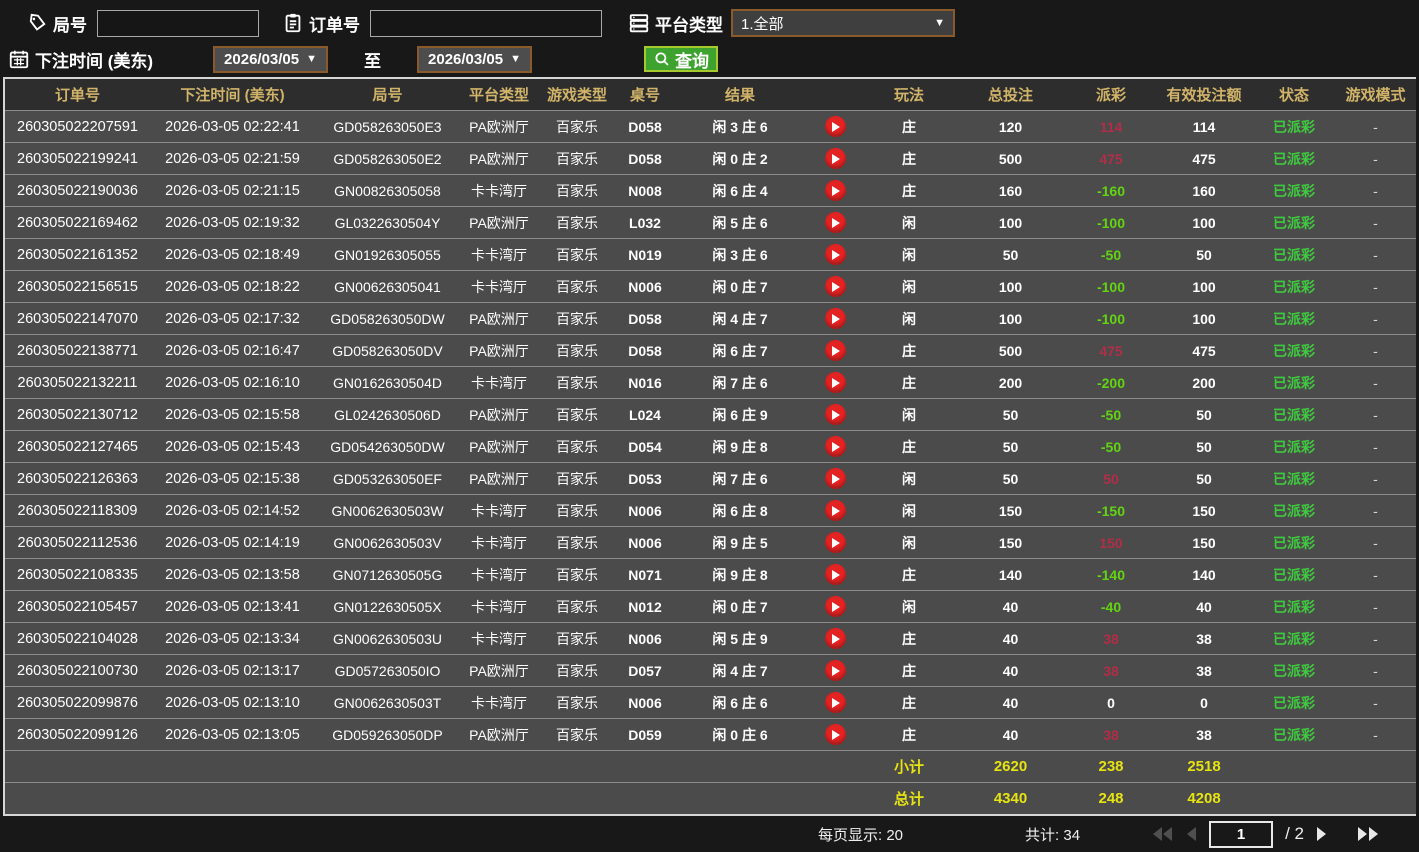 The image size is (1419, 852). I want to click on cell-result: 闲 9 庄 5, so click(740, 542).